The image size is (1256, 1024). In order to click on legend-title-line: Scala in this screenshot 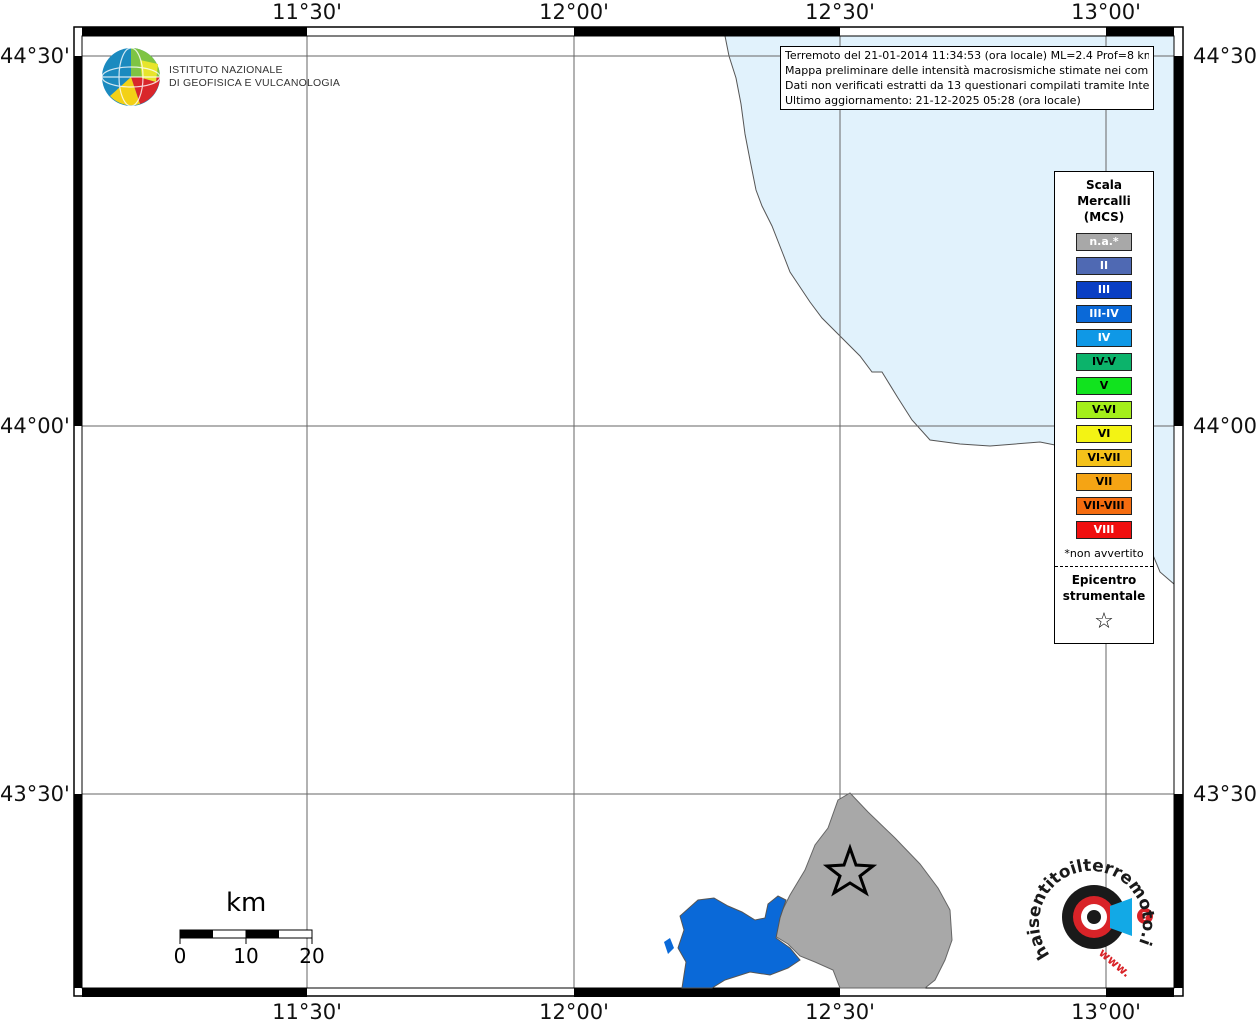, I will do `click(1104, 185)`.